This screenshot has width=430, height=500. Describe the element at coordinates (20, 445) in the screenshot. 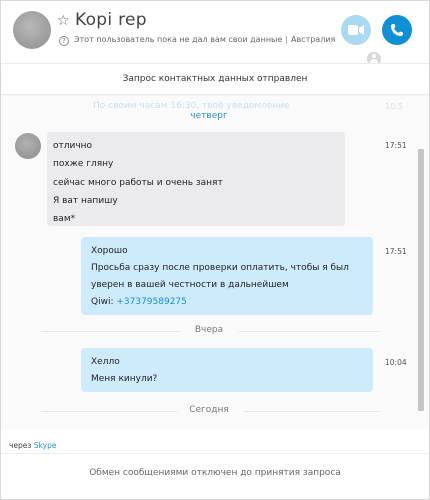

I see `via-prefix: через` at that location.